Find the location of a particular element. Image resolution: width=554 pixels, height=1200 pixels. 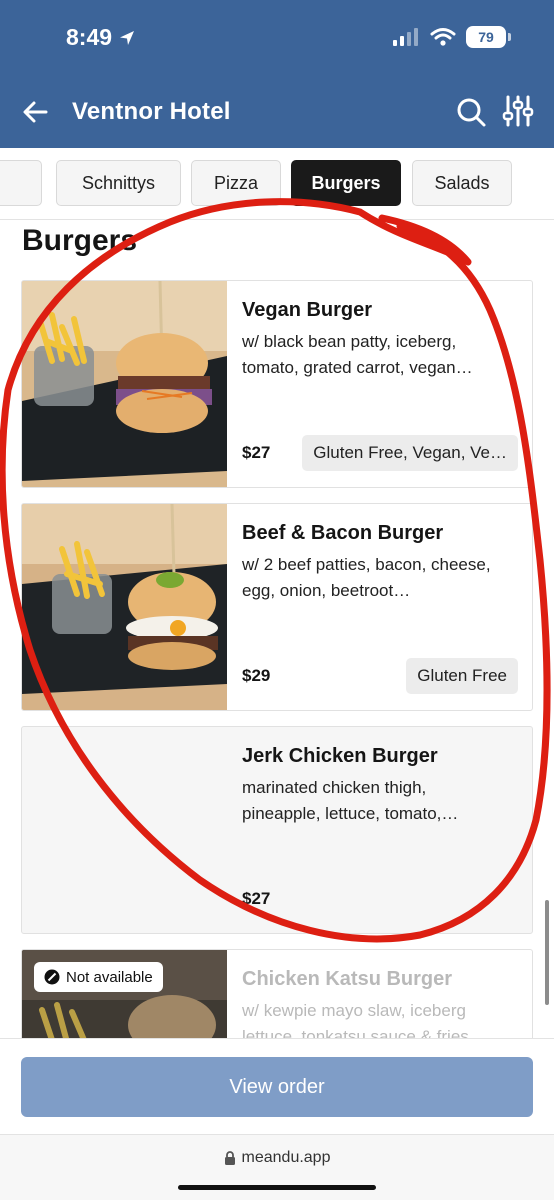

location-arrow-icon is located at coordinates (127, 37).